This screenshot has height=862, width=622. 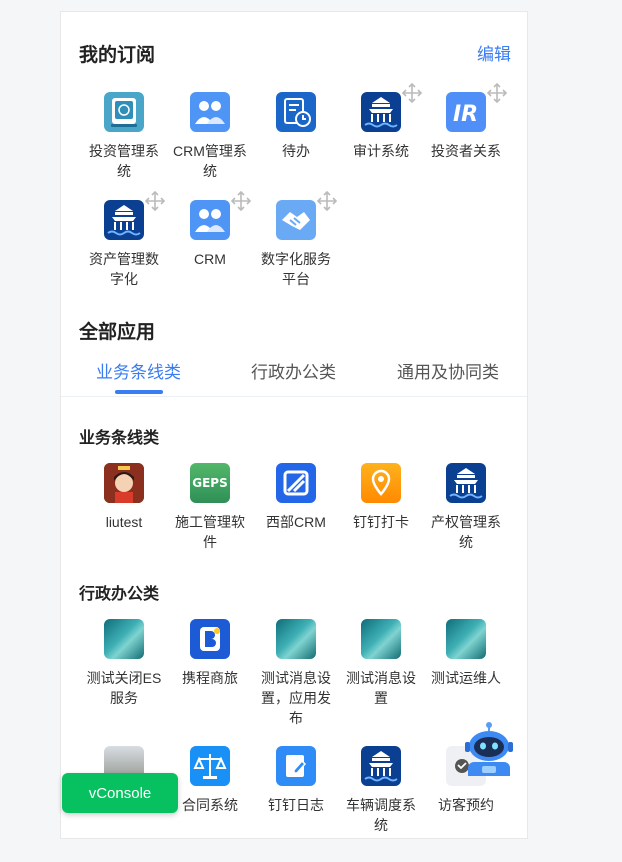 What do you see at coordinates (210, 136) in the screenshot?
I see `app-tile-crm-management: CRM管理系统` at bounding box center [210, 136].